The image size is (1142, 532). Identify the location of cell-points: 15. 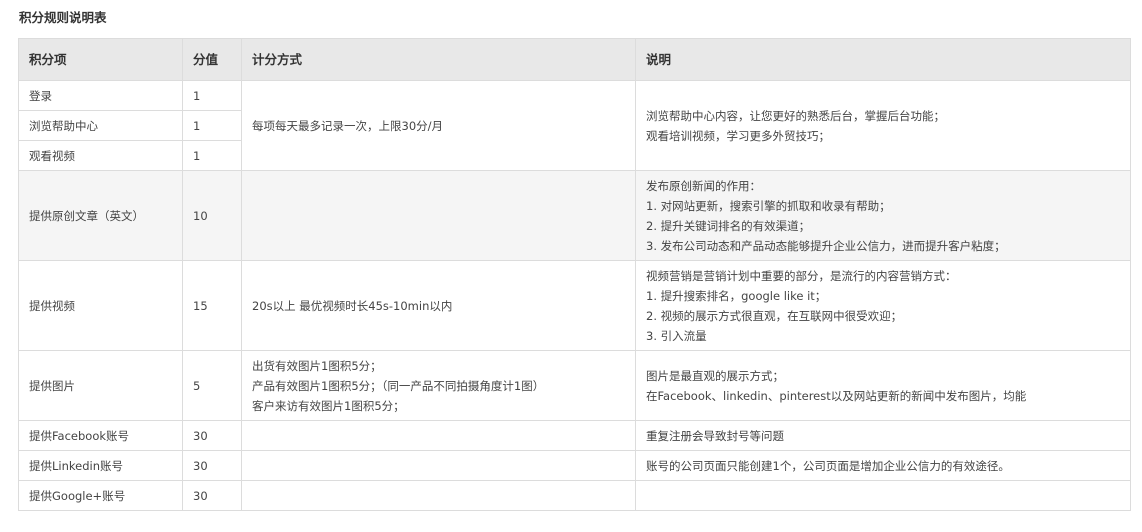
(212, 305).